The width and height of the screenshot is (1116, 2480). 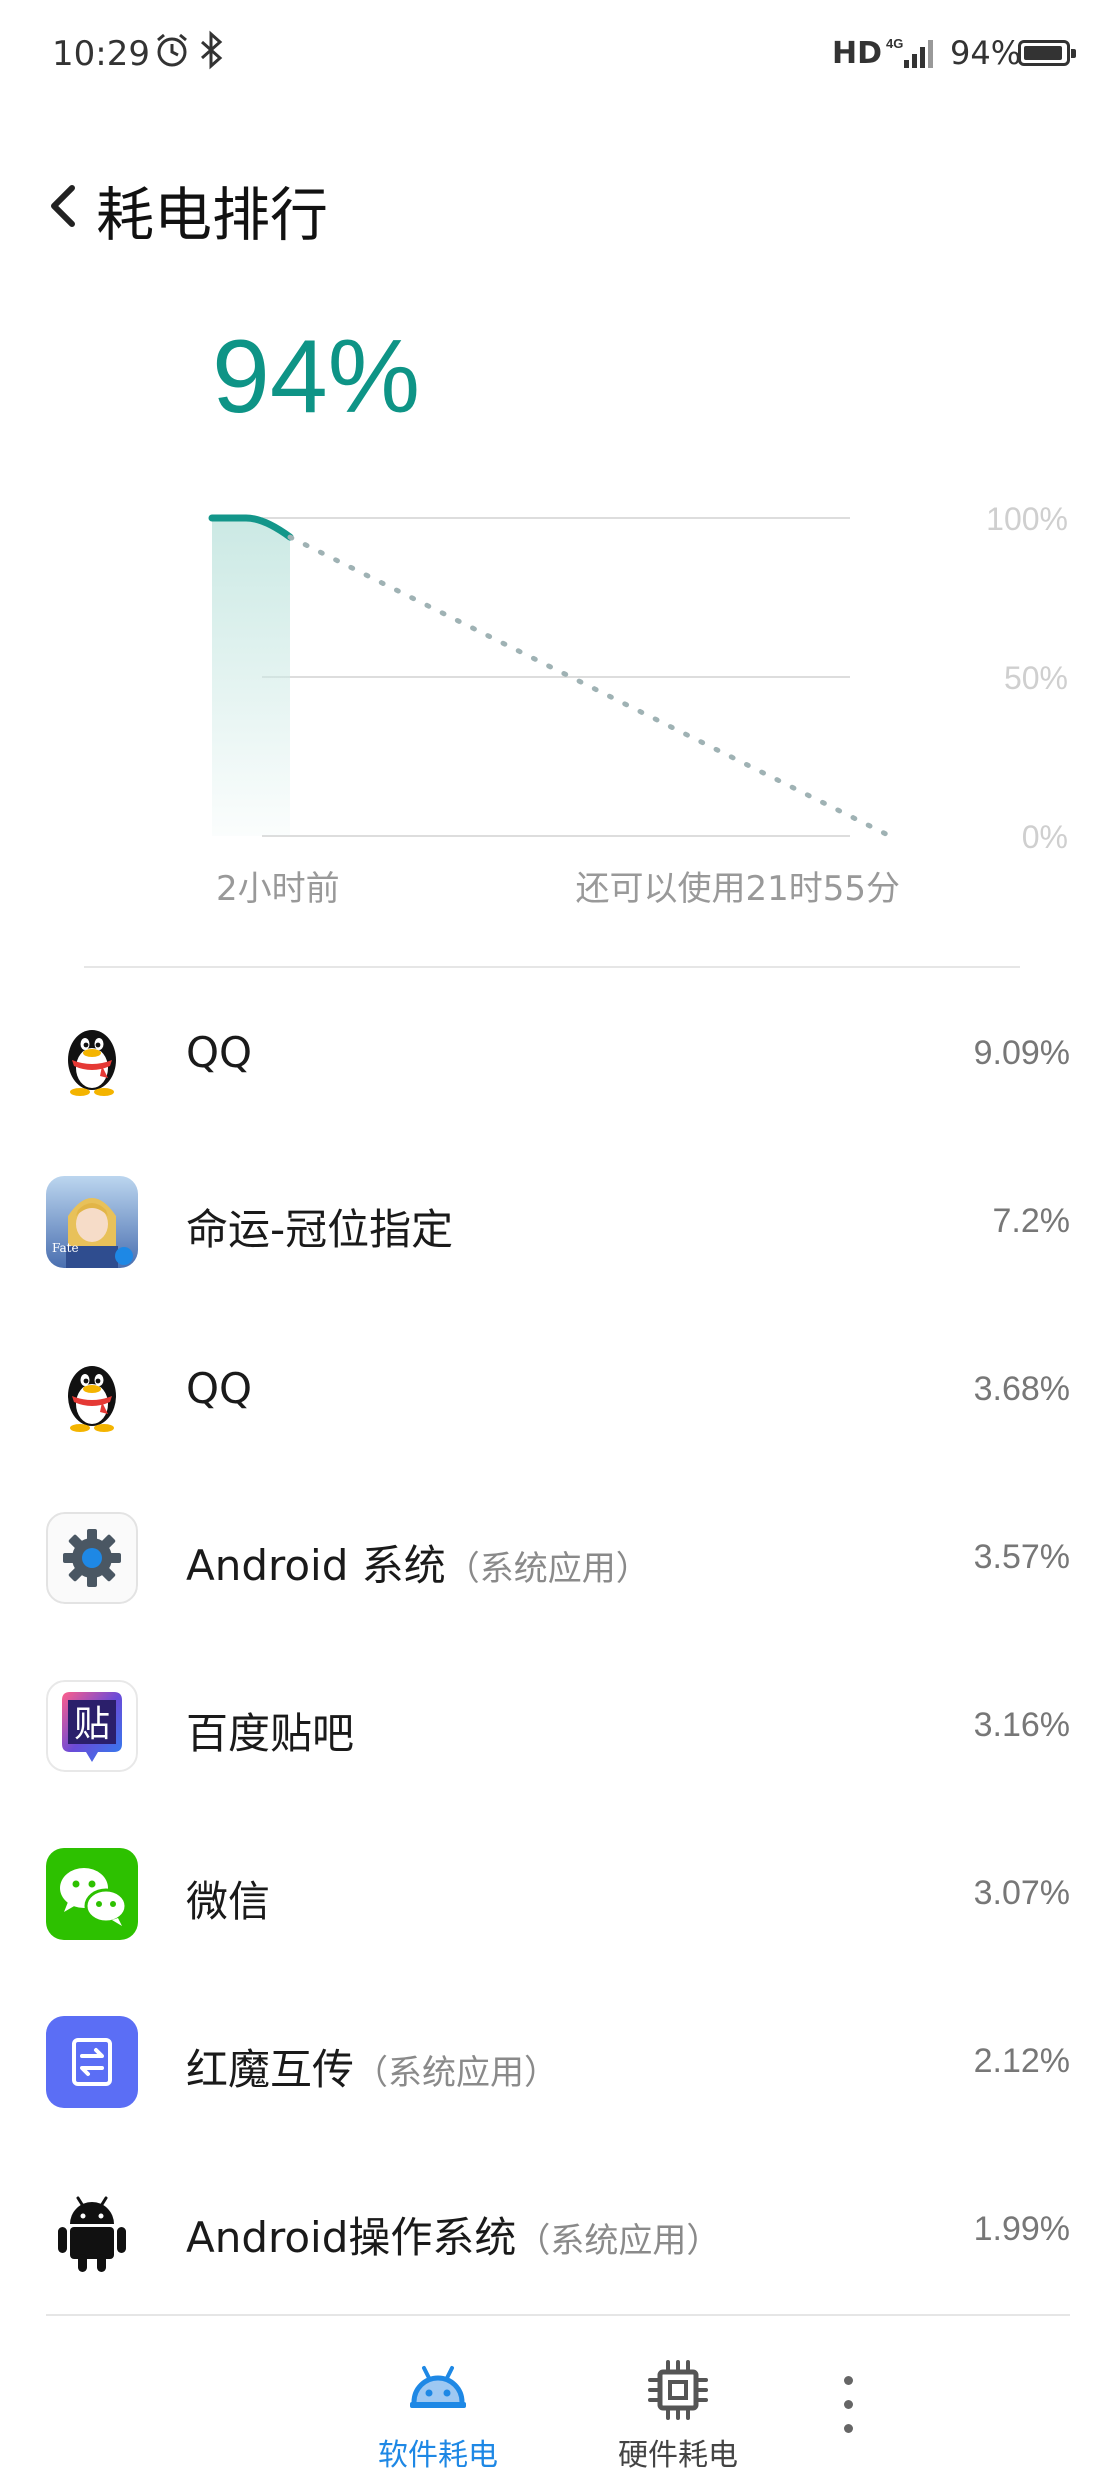 I want to click on app-usage-percent: 3.16%, so click(x=1021, y=1725).